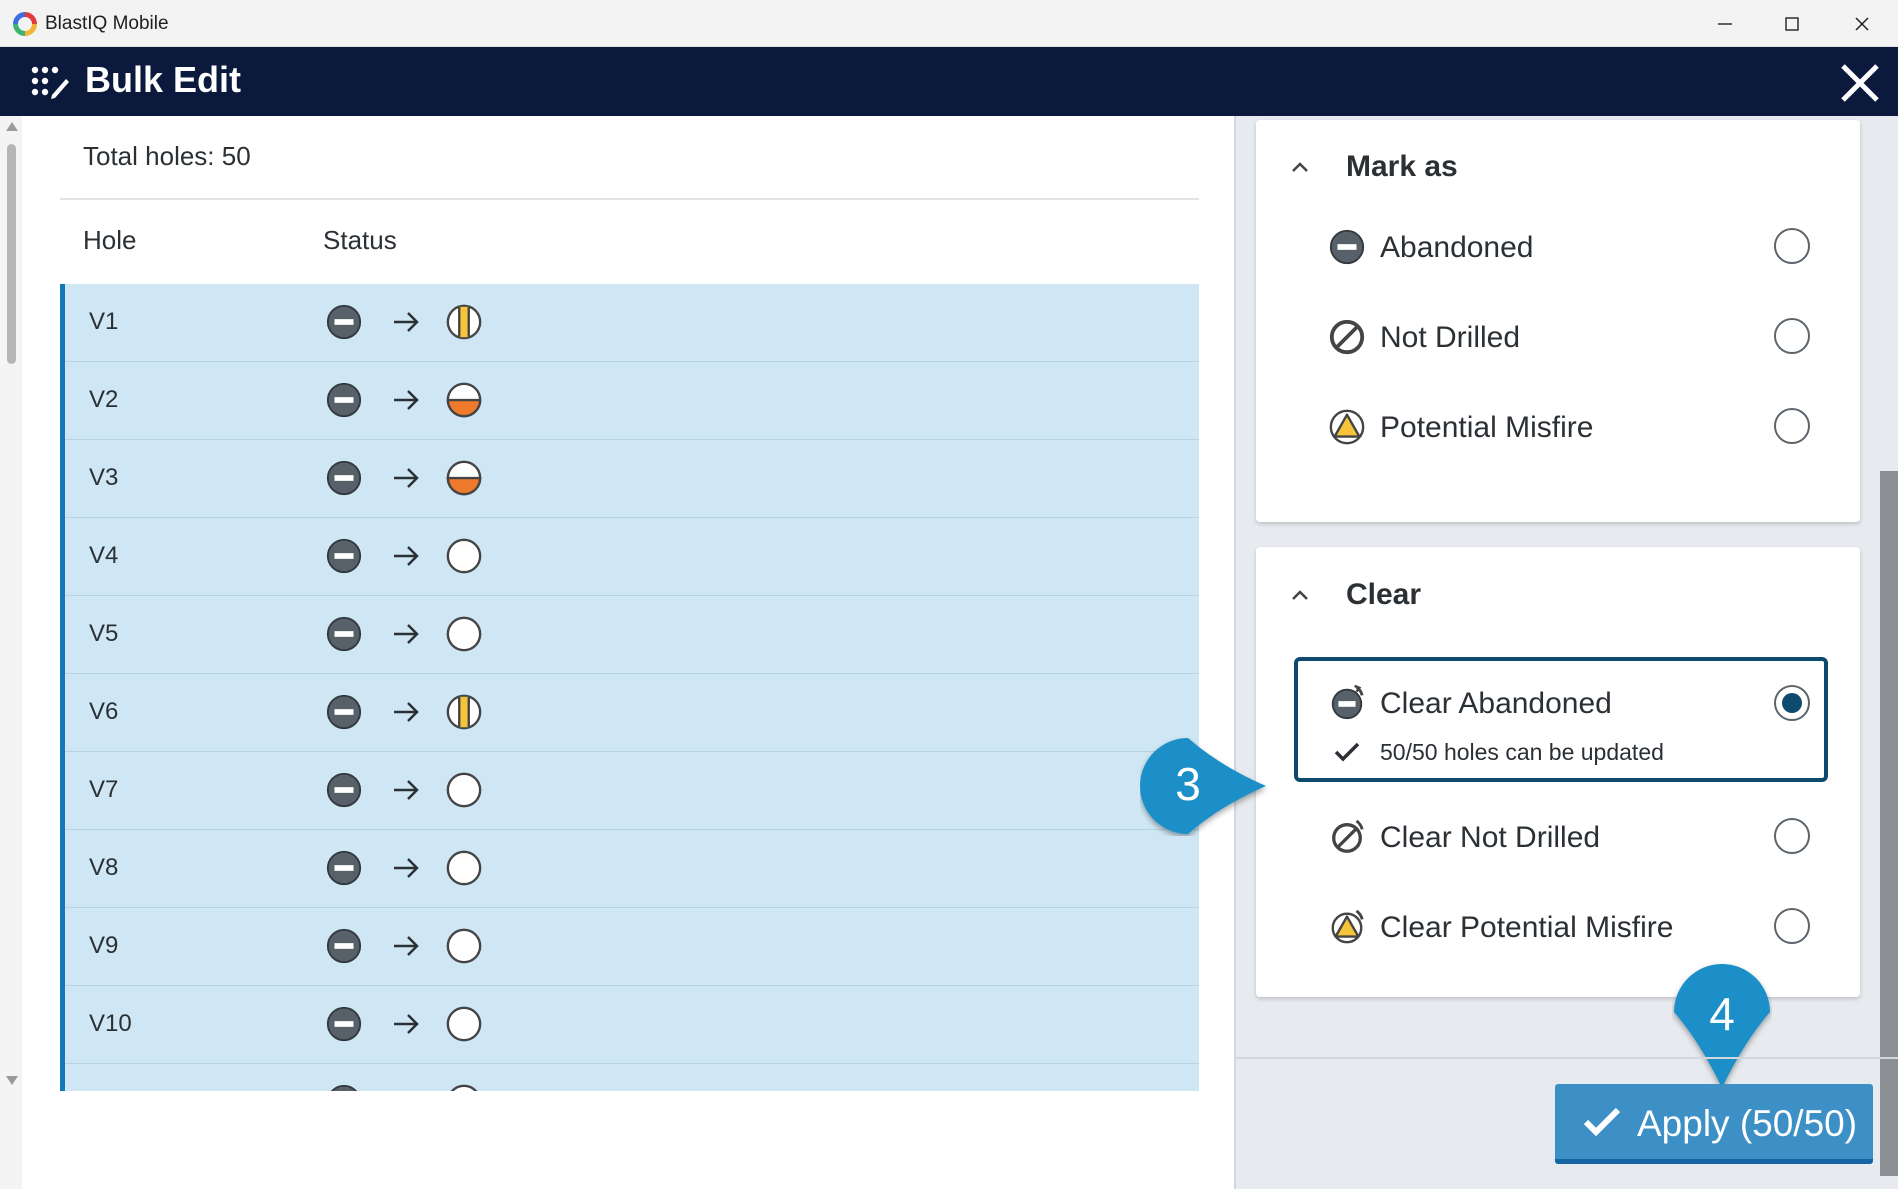  What do you see at coordinates (1792, 703) in the screenshot?
I see `radio-clear-abandoned` at bounding box center [1792, 703].